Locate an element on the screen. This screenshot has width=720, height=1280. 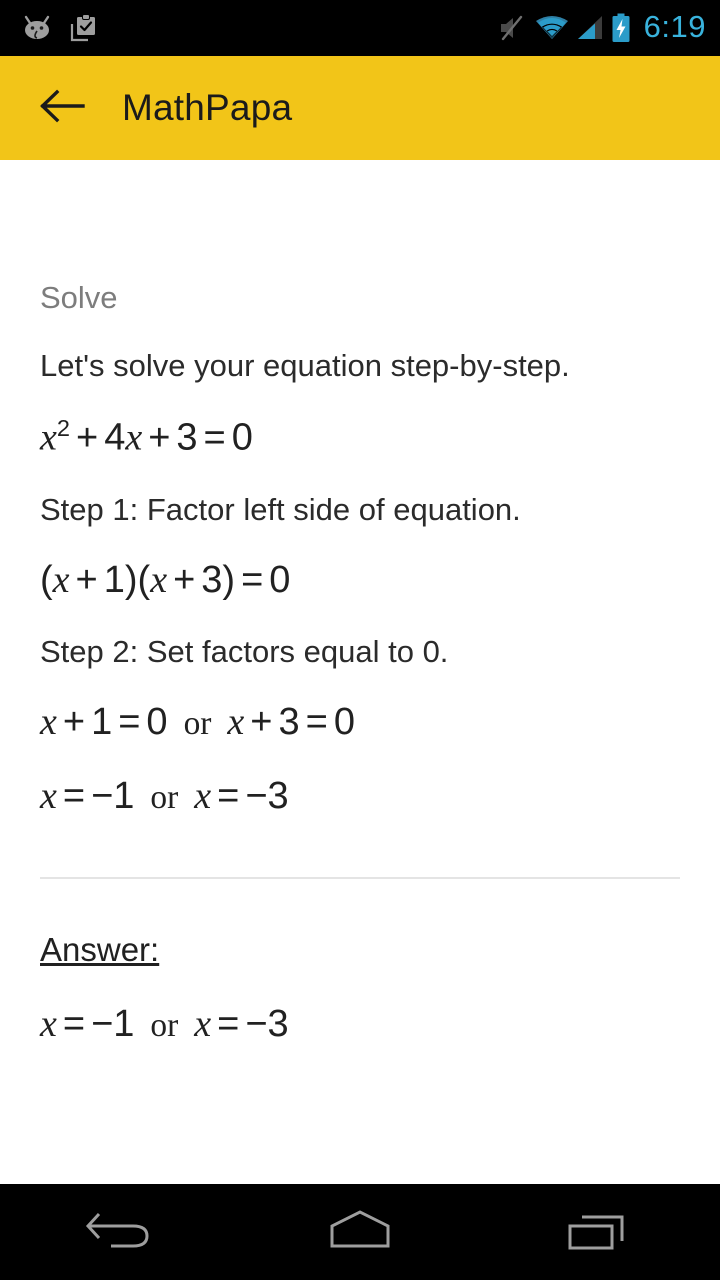
fz-right-var: x is located at coordinates (236, 721).